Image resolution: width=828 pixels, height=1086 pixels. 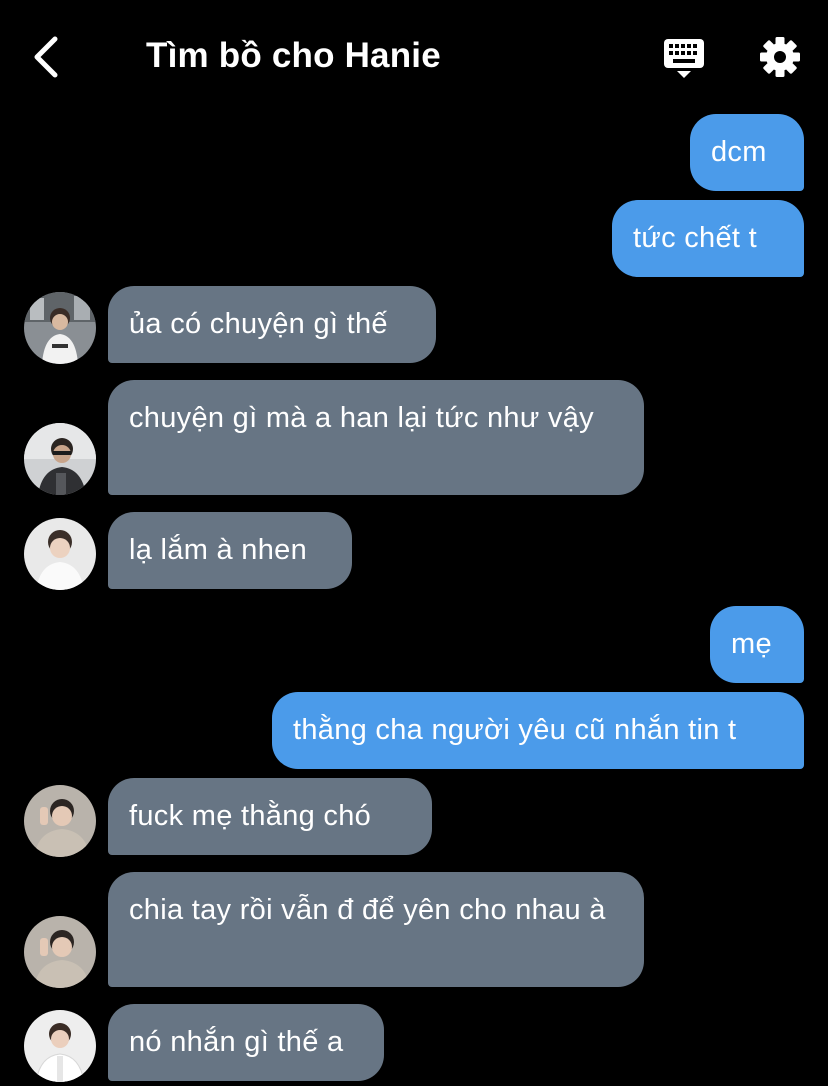 I want to click on message-text: dcm, so click(x=739, y=152).